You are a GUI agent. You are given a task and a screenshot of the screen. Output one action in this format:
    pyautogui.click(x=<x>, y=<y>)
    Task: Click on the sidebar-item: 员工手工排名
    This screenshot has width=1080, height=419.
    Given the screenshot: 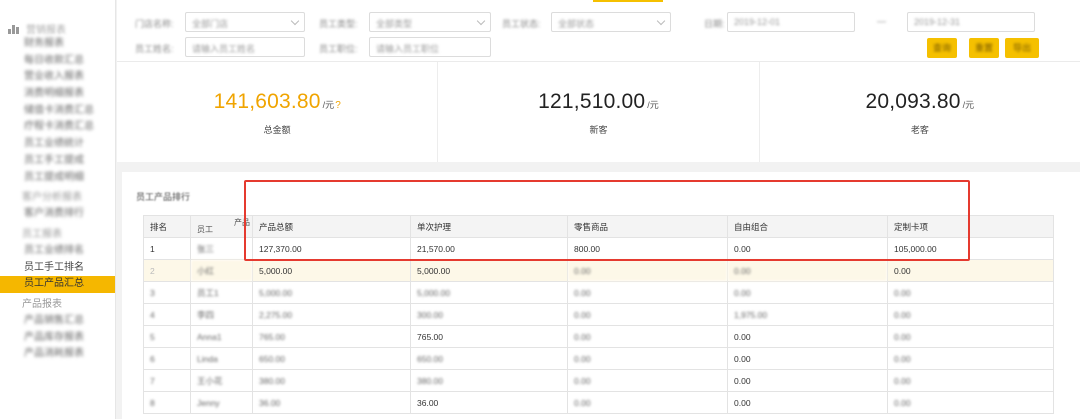 What is the action you would take?
    pyautogui.click(x=57, y=268)
    